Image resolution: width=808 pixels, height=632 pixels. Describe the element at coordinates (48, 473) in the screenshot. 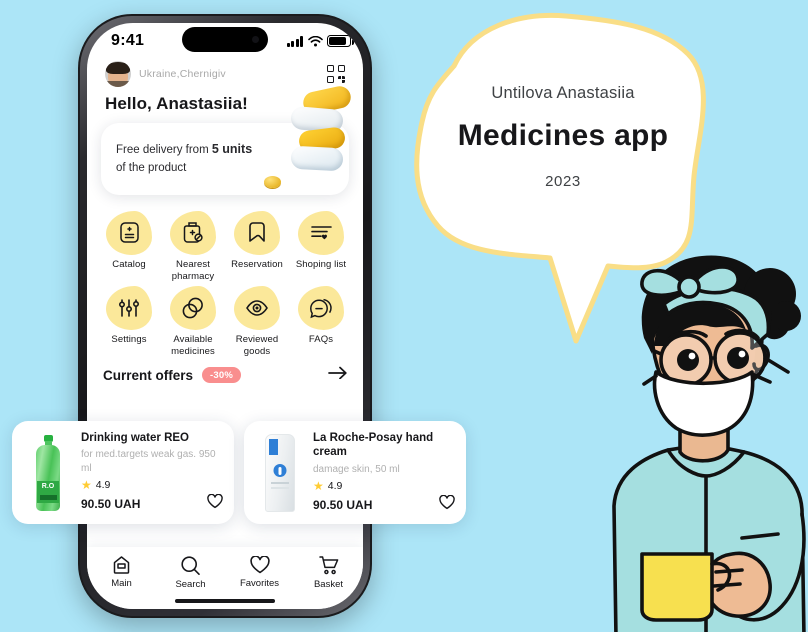

I see `water-bottle-image` at that location.